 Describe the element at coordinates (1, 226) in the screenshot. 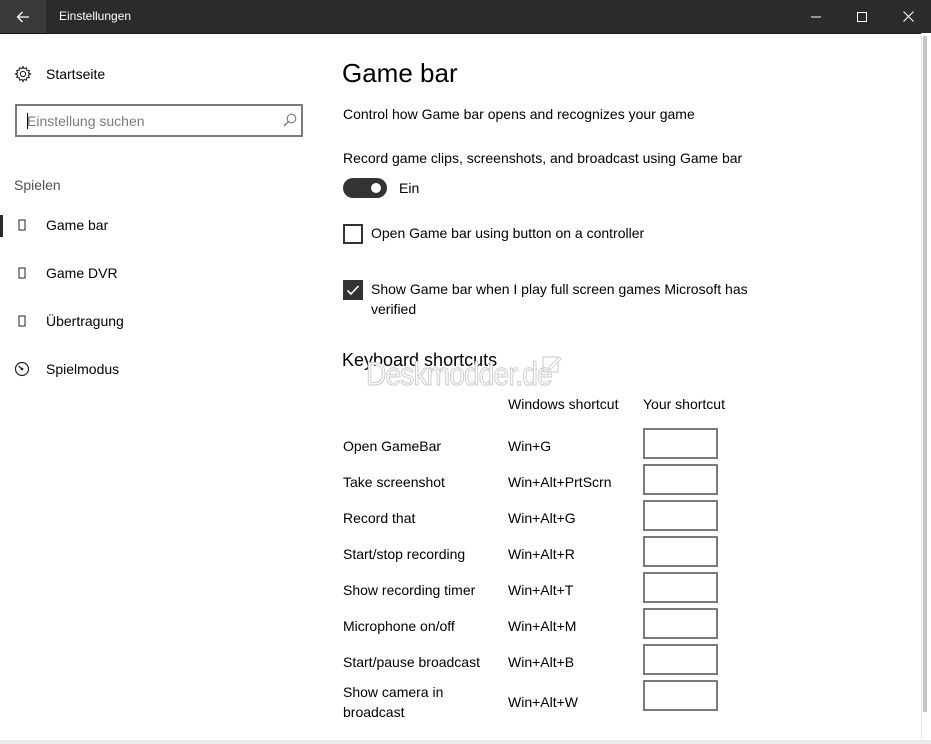

I see `selection-indicator` at that location.